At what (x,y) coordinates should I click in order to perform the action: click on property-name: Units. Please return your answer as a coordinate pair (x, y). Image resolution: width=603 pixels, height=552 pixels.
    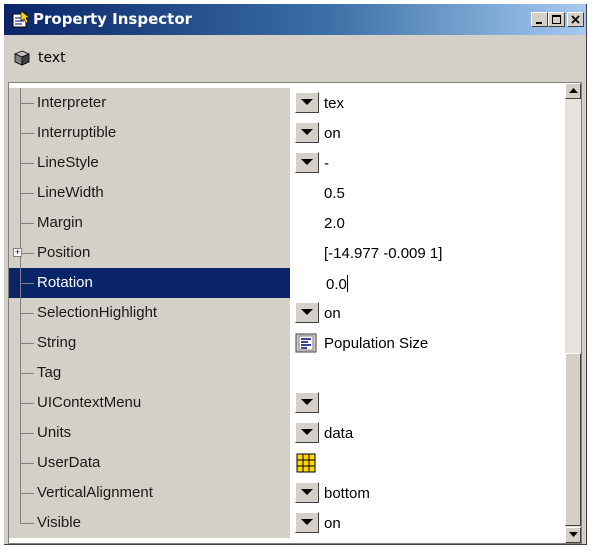
    Looking at the image, I should click on (54, 432).